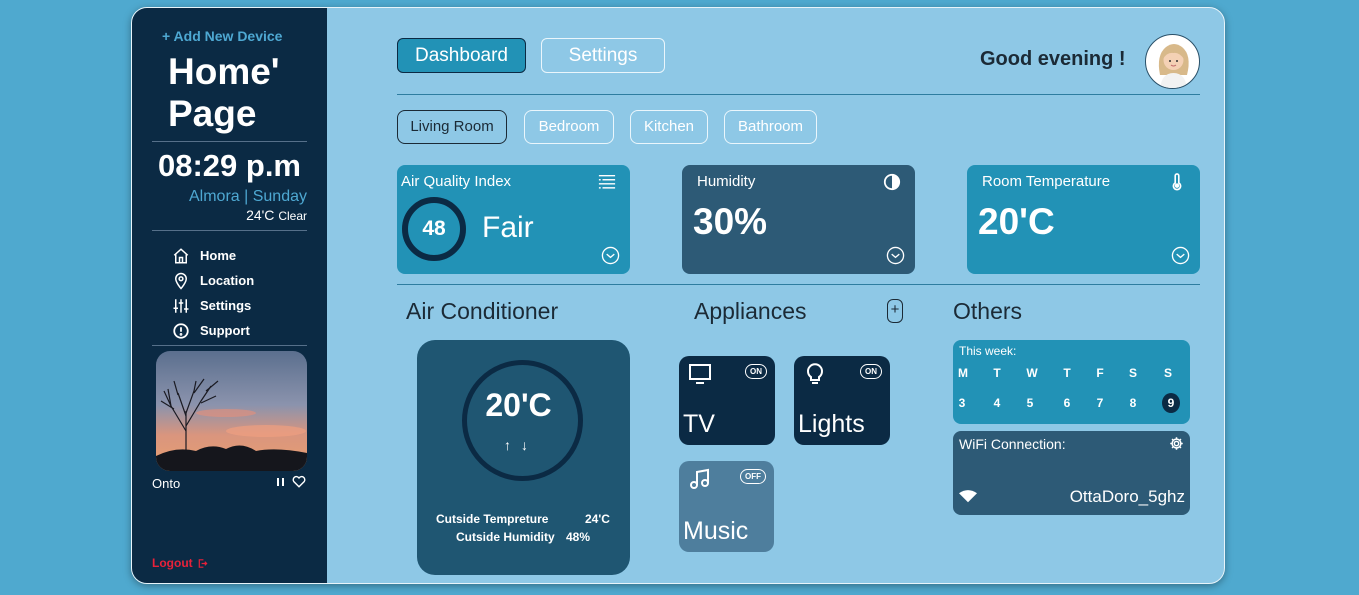  What do you see at coordinates (218, 255) in the screenshot?
I see `sidebar-item-label: Home` at bounding box center [218, 255].